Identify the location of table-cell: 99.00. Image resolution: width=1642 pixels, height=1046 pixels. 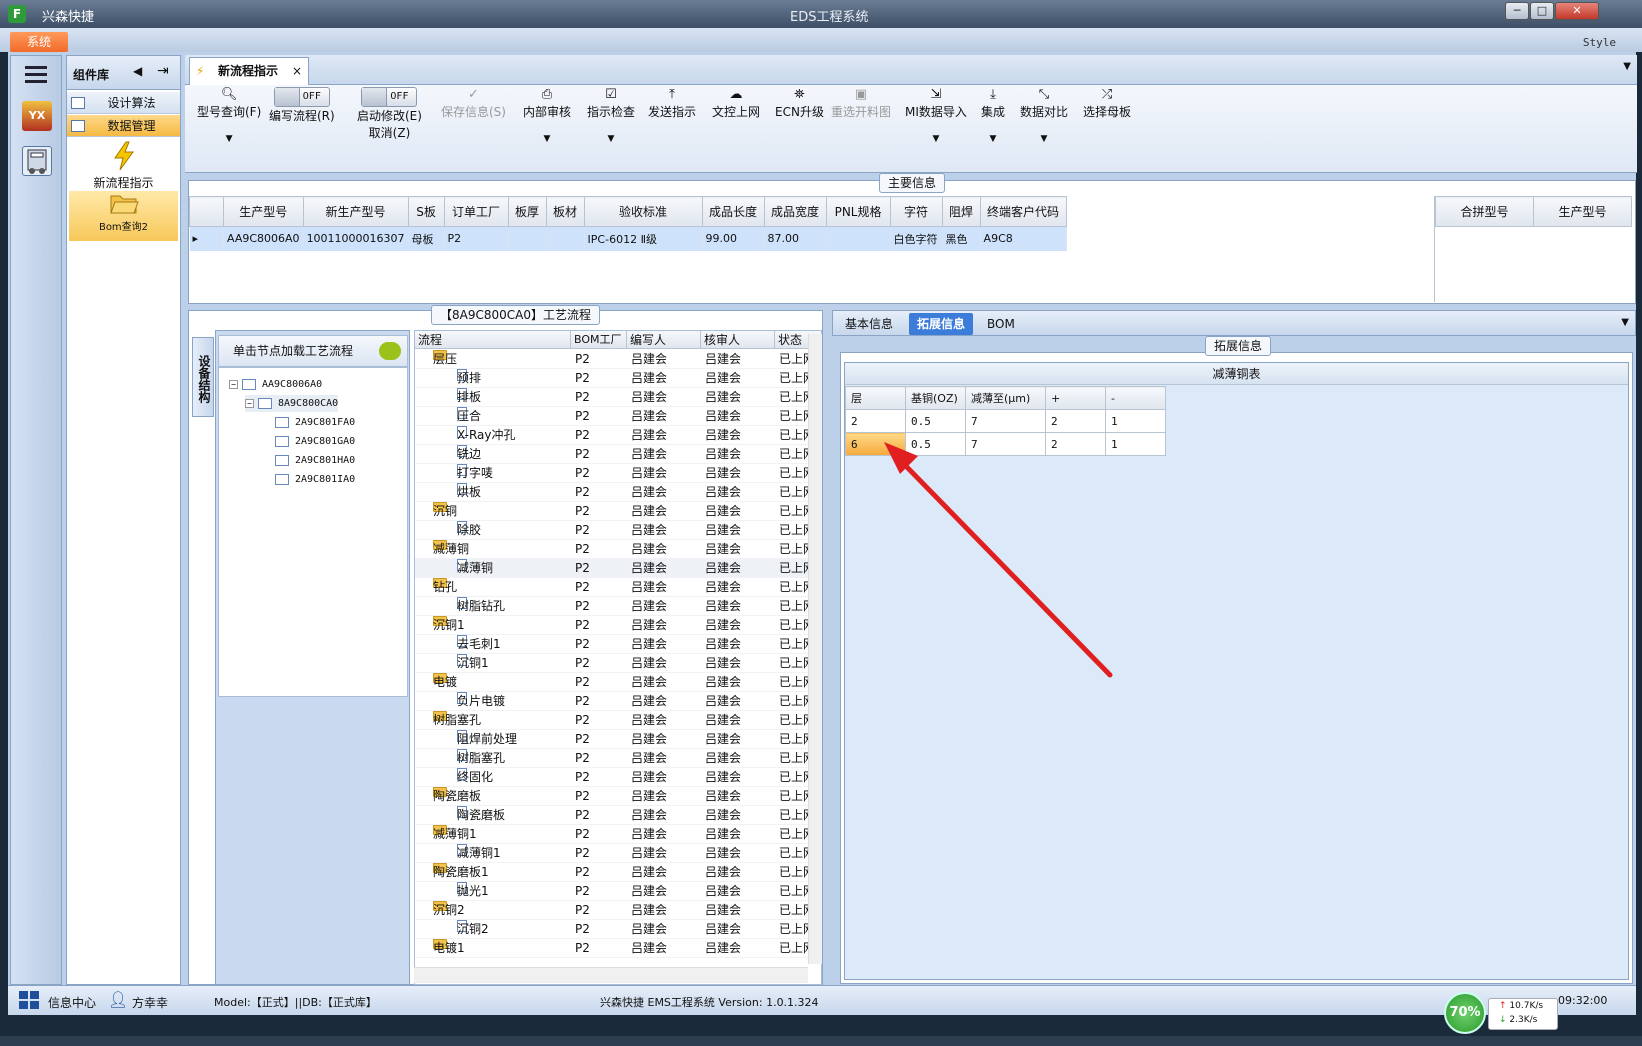
(733, 238).